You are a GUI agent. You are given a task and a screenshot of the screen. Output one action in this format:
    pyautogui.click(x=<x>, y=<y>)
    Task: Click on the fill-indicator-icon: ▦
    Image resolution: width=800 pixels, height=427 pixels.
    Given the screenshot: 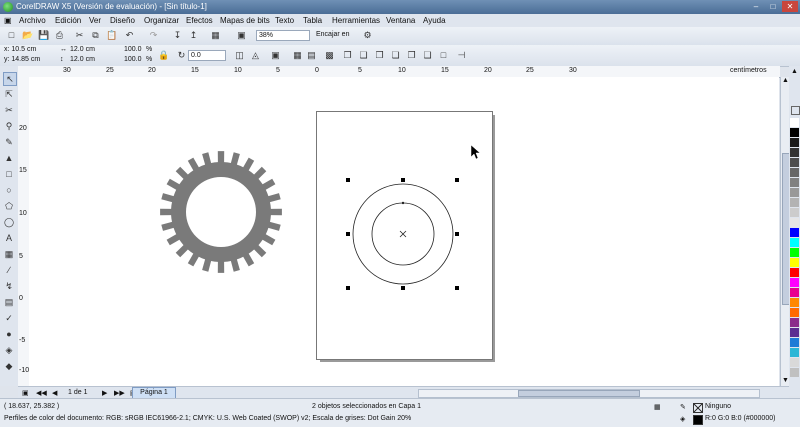 What is the action you would take?
    pyautogui.click(x=657, y=407)
    